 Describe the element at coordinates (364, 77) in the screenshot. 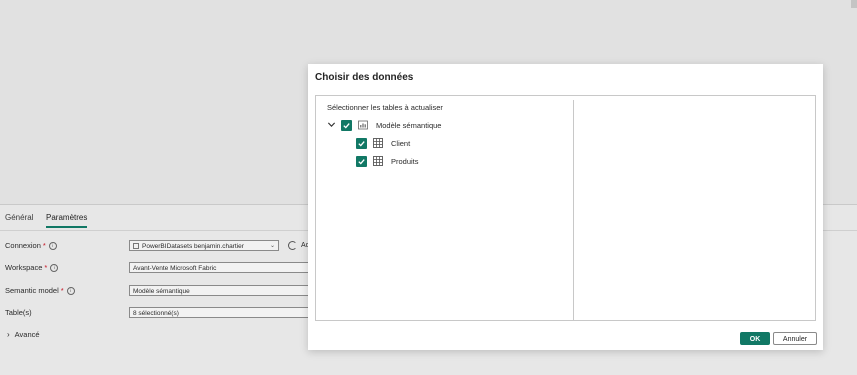

I see `dialog-title: Choisir des données` at that location.